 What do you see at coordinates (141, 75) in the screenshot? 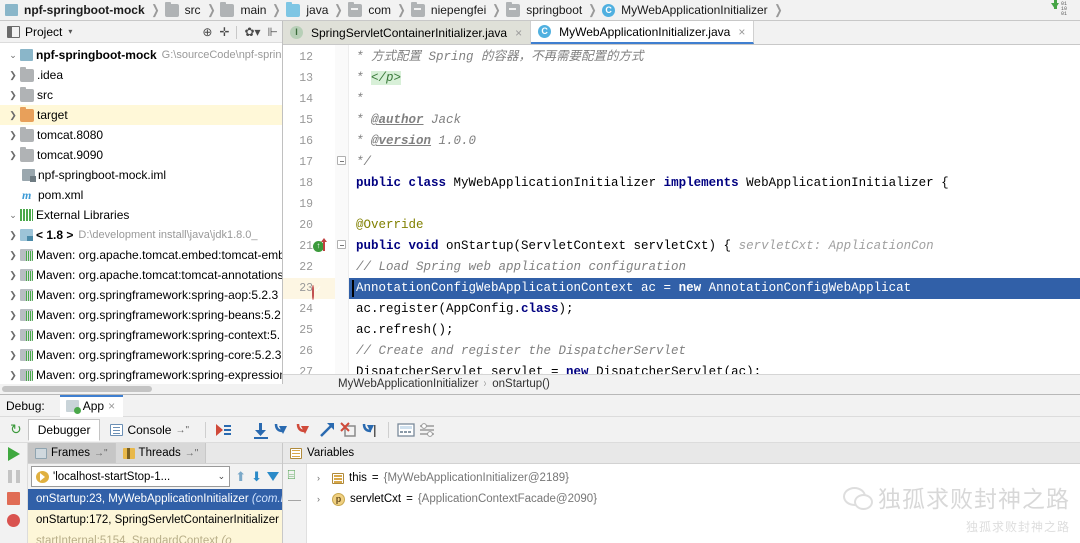
I see `tree-row-idea: ❯ .idea` at bounding box center [141, 75].